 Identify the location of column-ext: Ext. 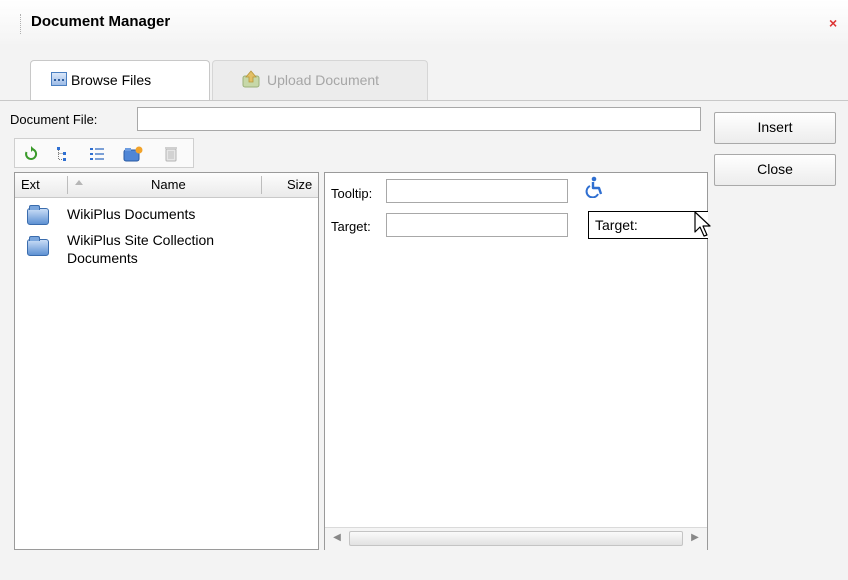
(30, 185).